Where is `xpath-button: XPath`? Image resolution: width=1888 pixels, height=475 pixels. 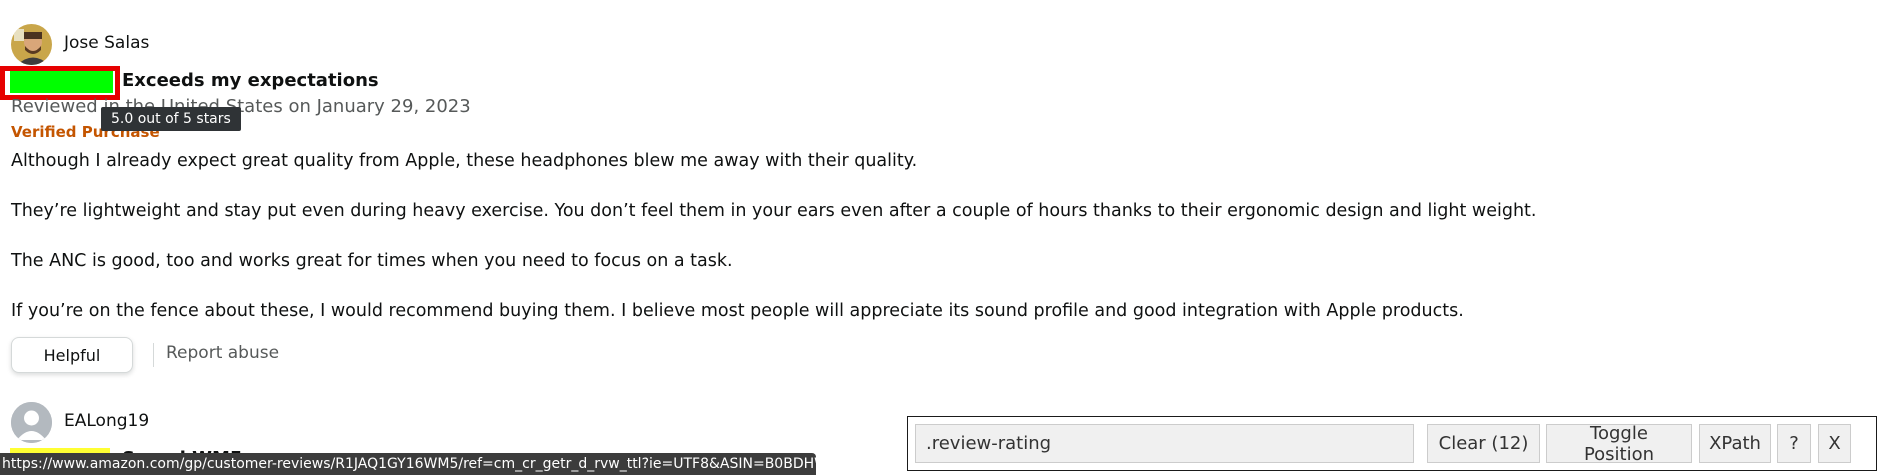
xpath-button: XPath is located at coordinates (1735, 443).